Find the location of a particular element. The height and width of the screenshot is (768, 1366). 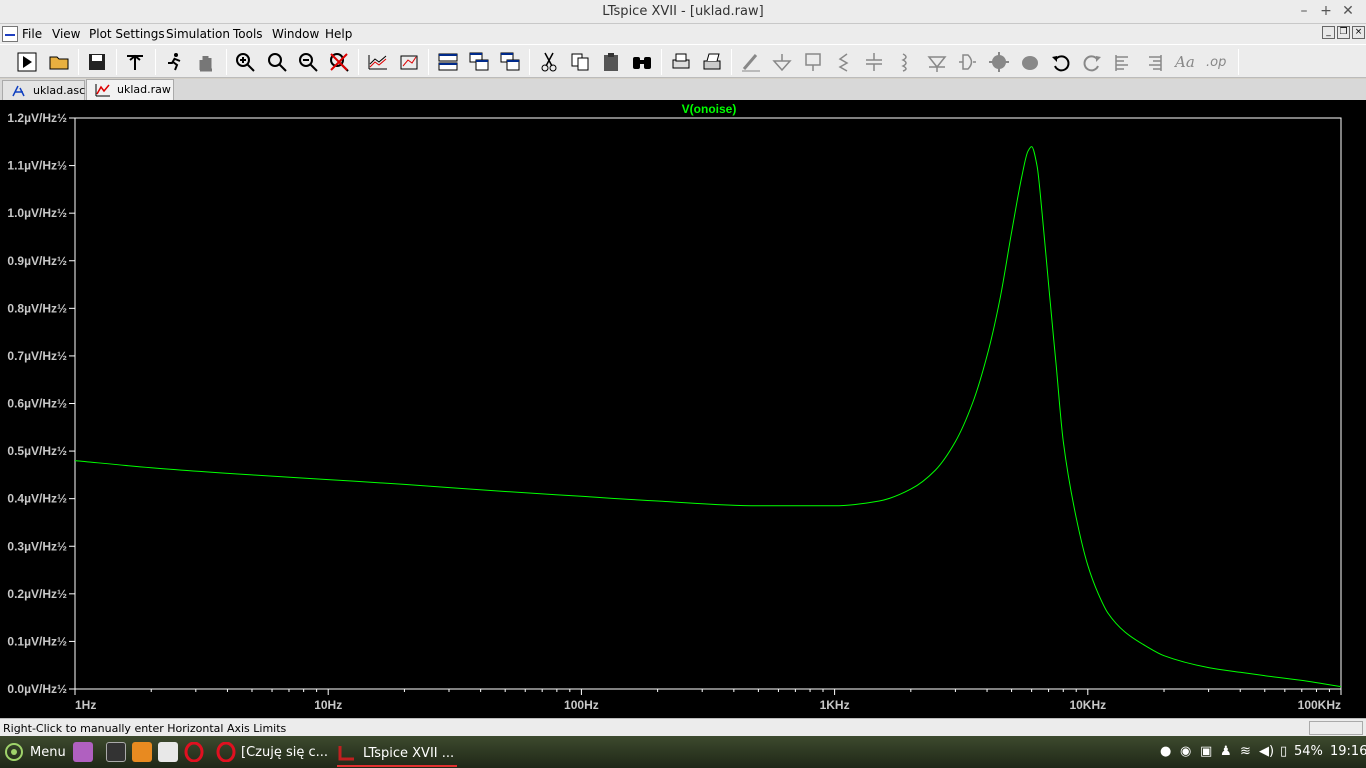

save-icon is located at coordinates (97, 62).